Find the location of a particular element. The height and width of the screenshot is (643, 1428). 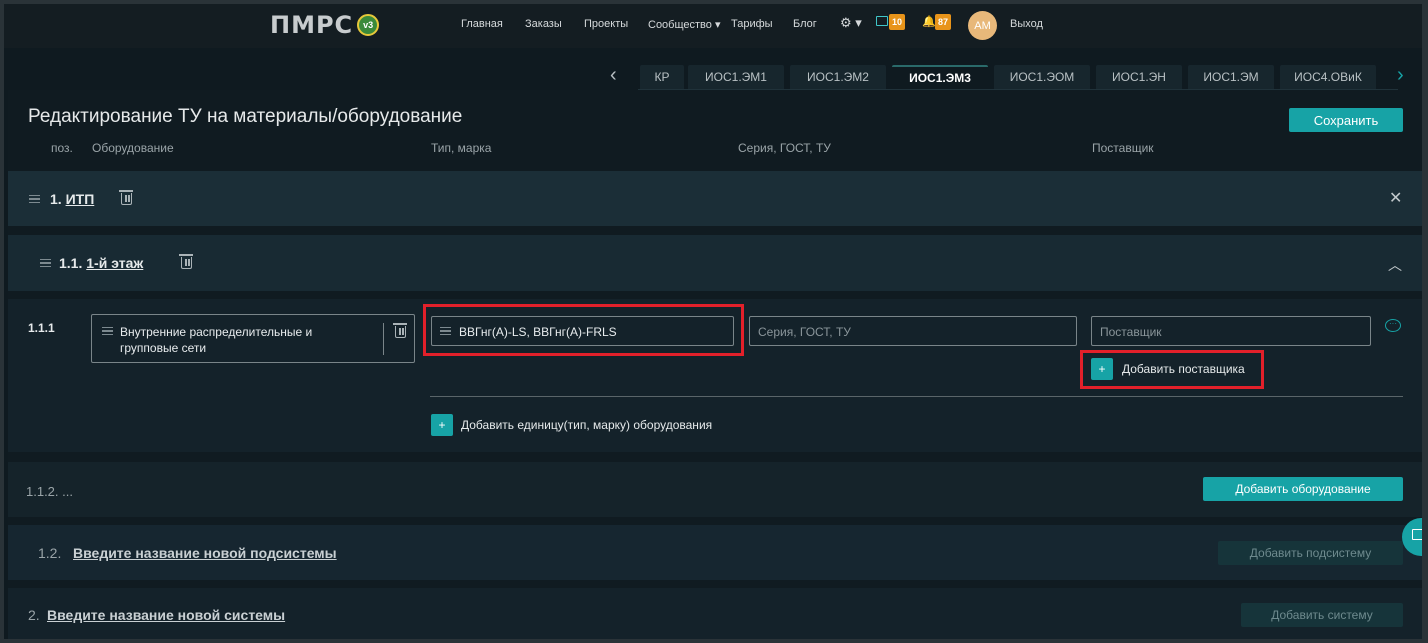

system-name-link: Введите название новой системы is located at coordinates (166, 615).